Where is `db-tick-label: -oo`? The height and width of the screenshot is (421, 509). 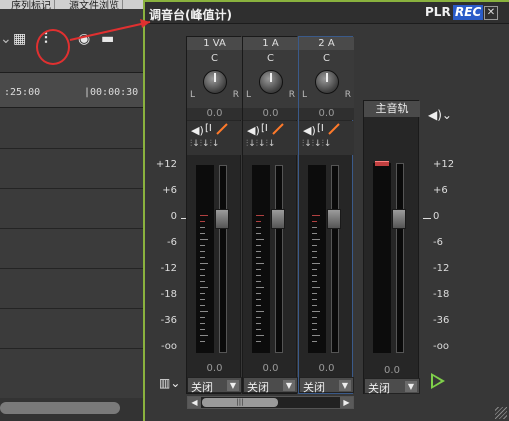
db-tick-label: -oo is located at coordinates (441, 346).